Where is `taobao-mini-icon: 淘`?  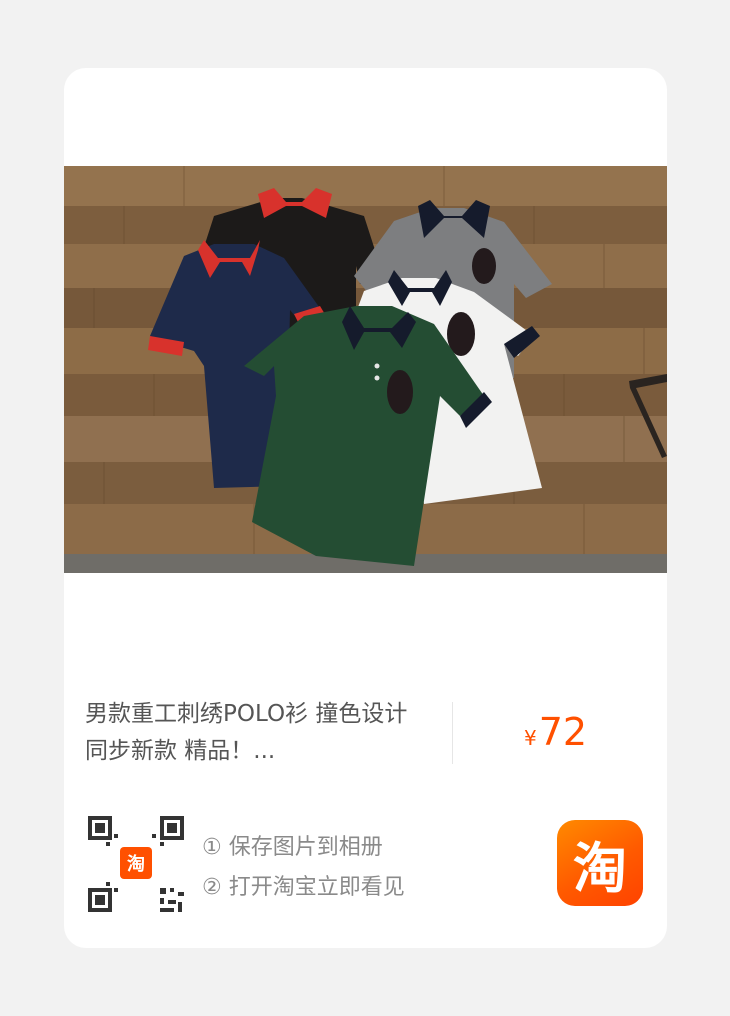 taobao-mini-icon: 淘 is located at coordinates (136, 863).